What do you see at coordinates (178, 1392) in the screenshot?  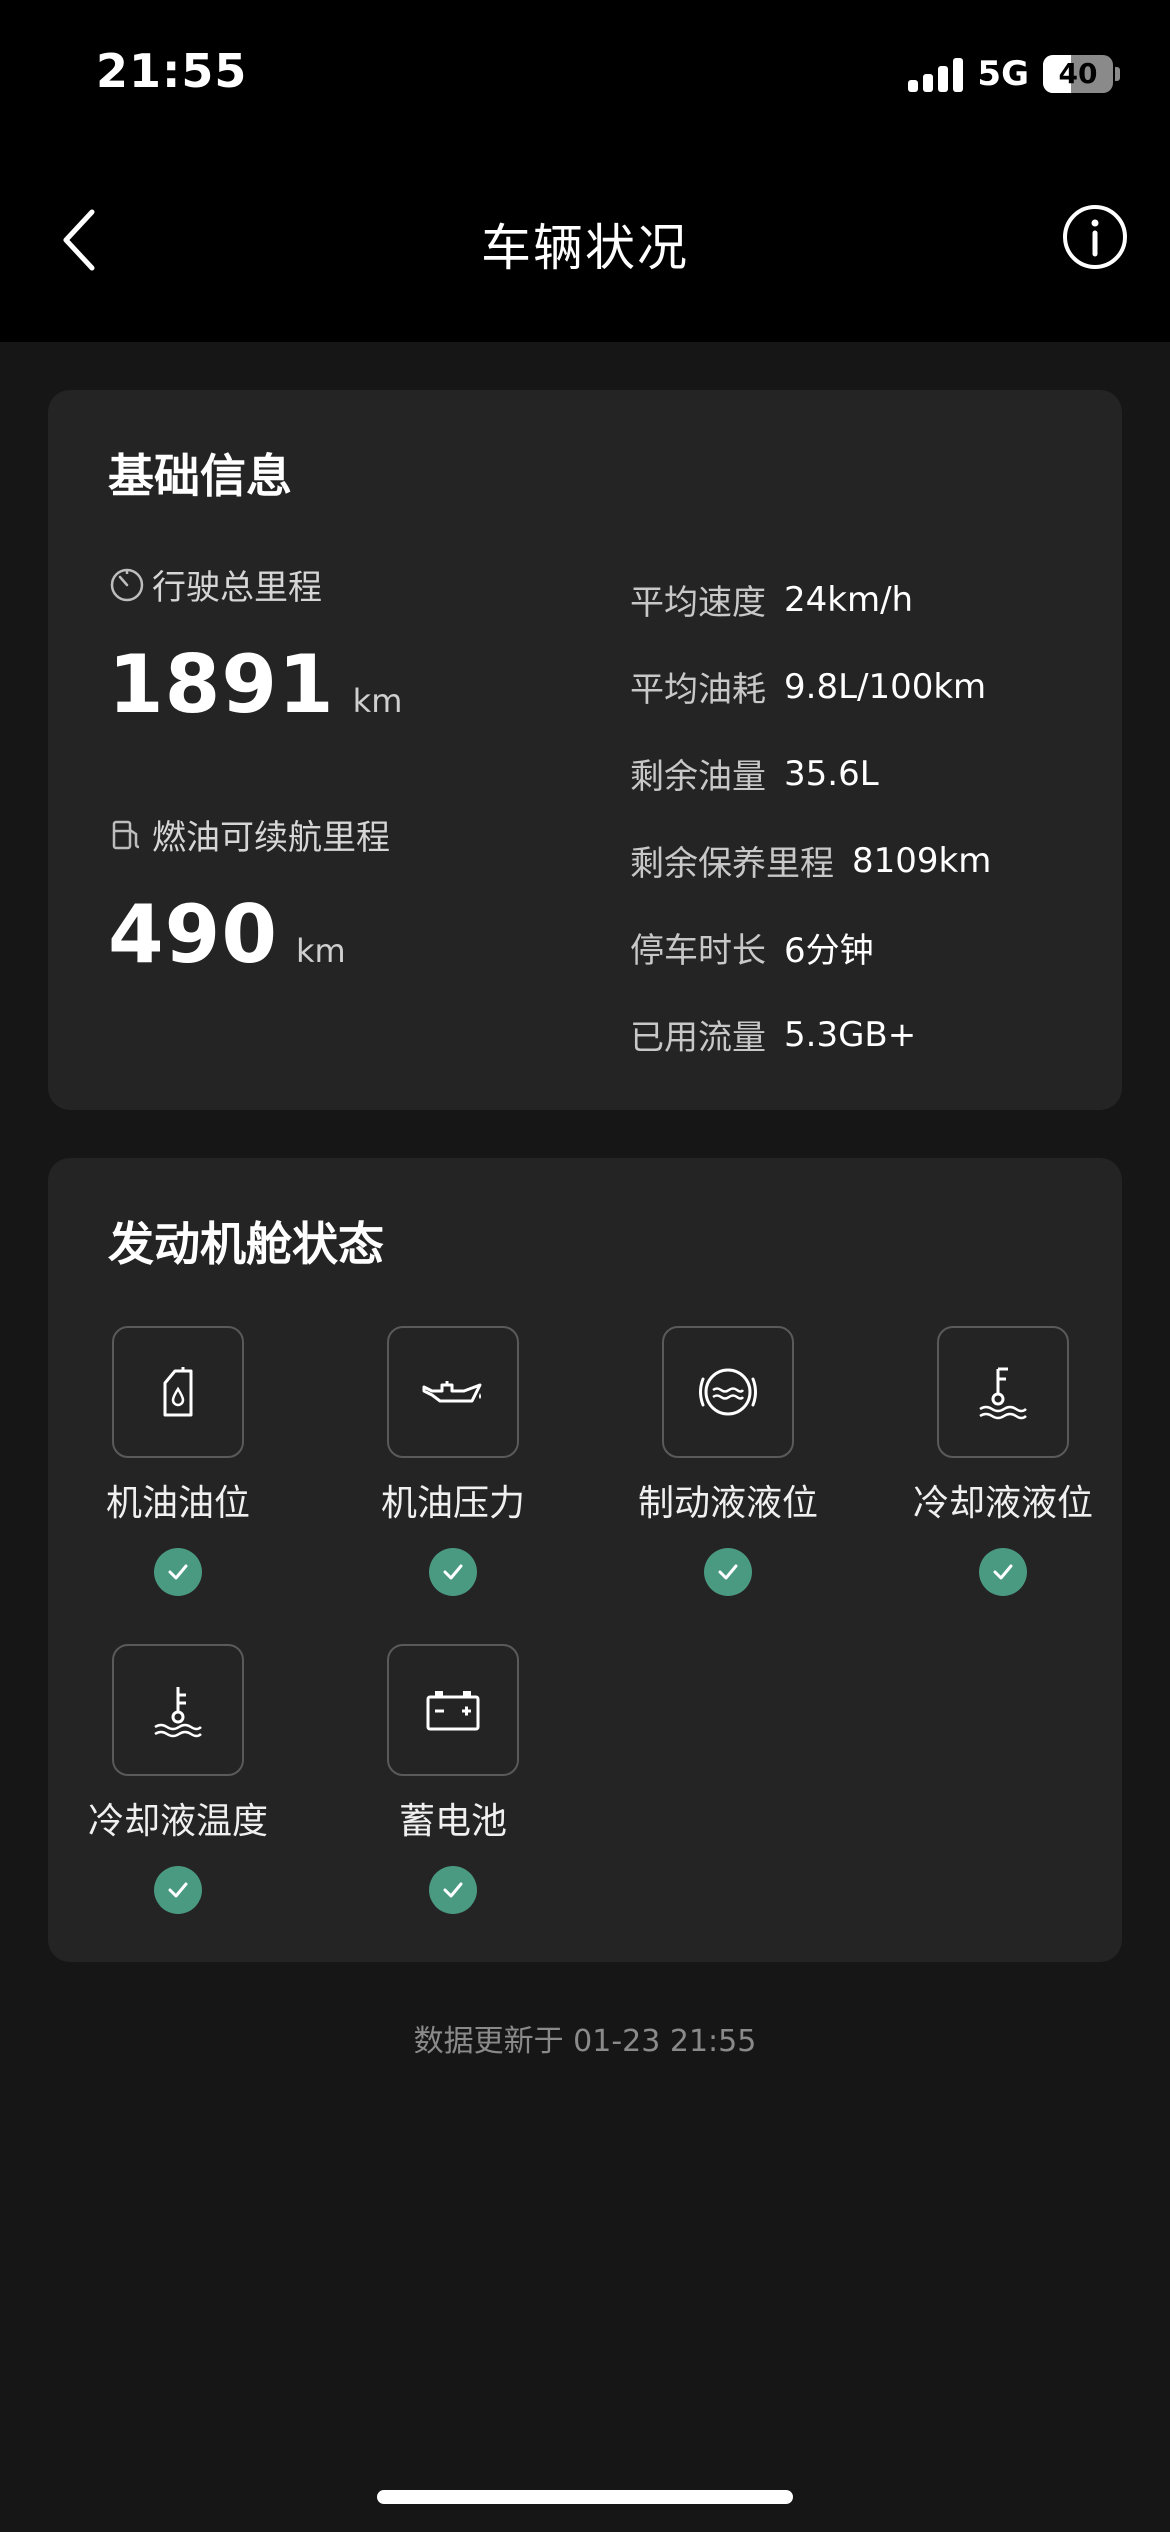 I see `oil-level-icon` at bounding box center [178, 1392].